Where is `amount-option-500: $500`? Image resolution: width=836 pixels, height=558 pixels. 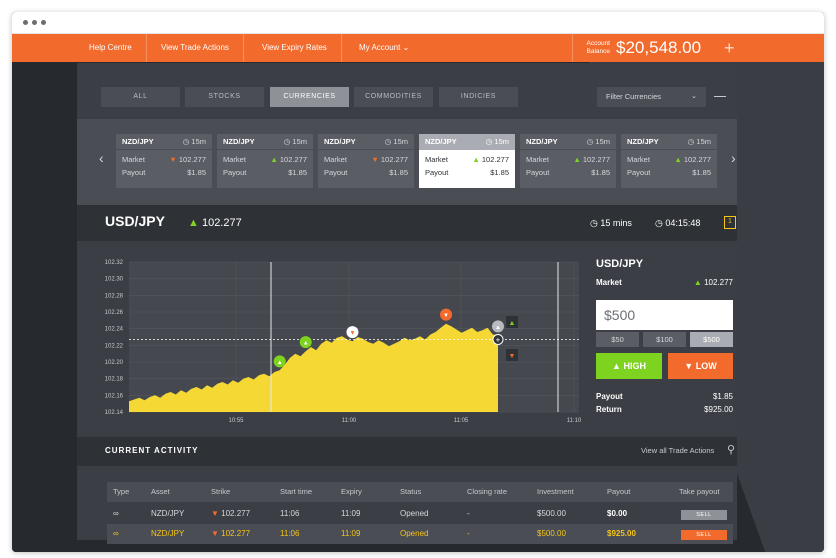 amount-option-500: $500 is located at coordinates (711, 339).